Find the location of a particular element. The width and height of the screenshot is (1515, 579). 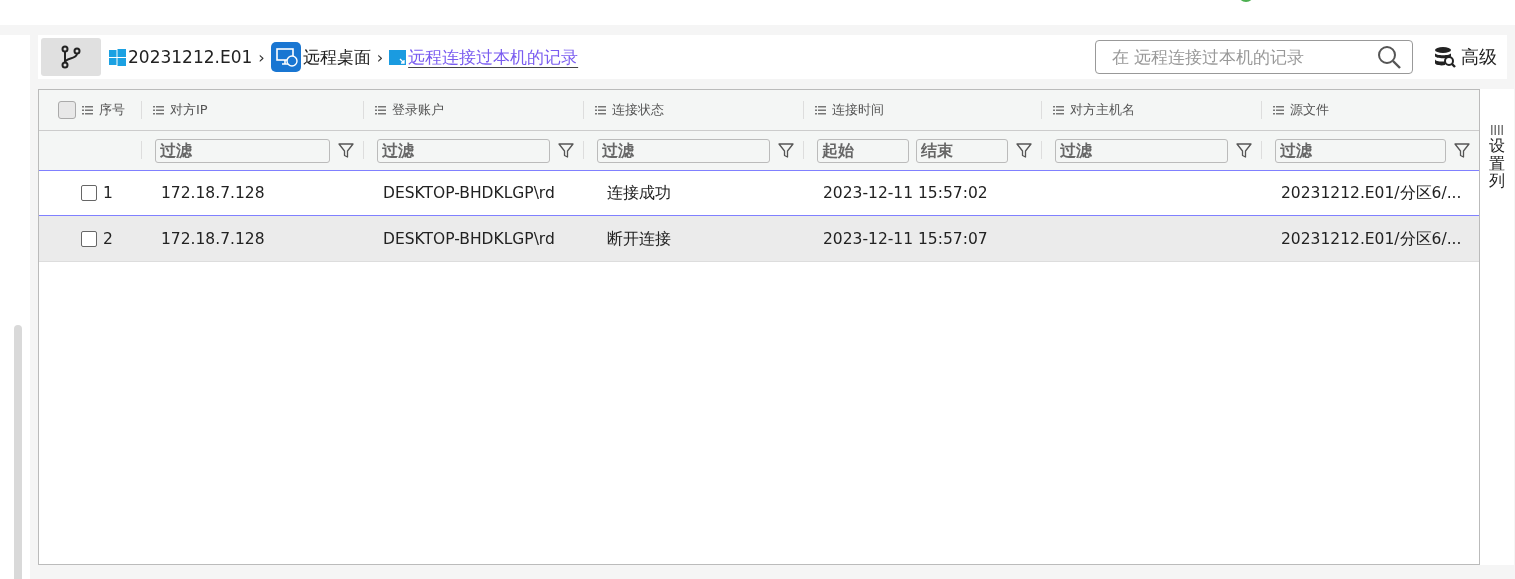

end-field: 结束 is located at coordinates (962, 150).